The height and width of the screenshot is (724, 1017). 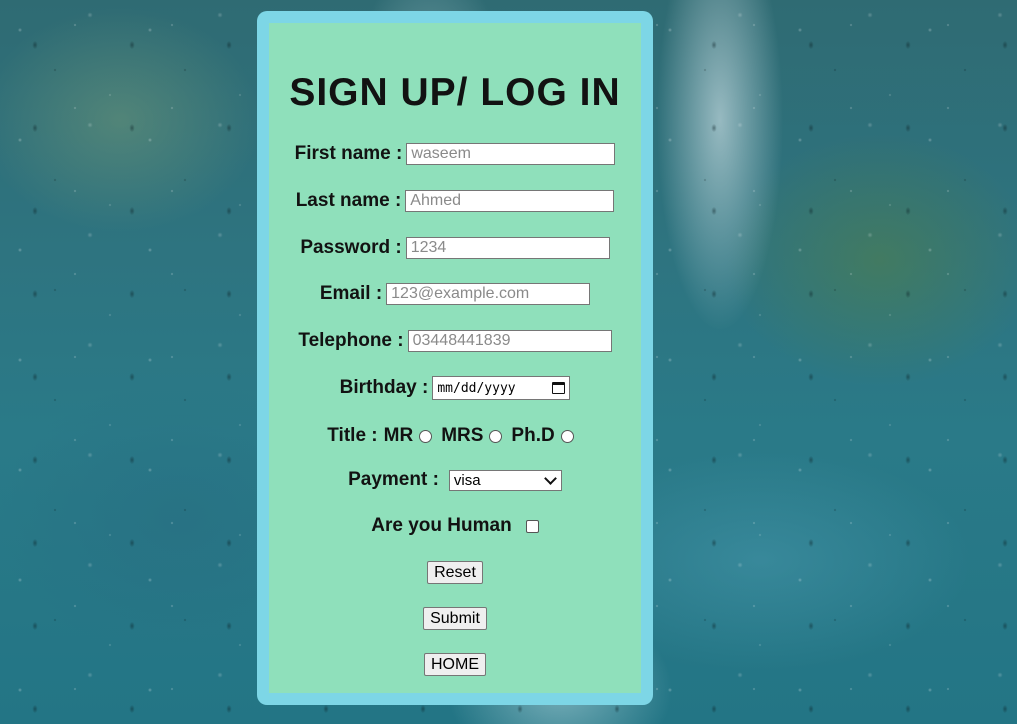 I want to click on first-name-row: First name :, so click(x=455, y=154).